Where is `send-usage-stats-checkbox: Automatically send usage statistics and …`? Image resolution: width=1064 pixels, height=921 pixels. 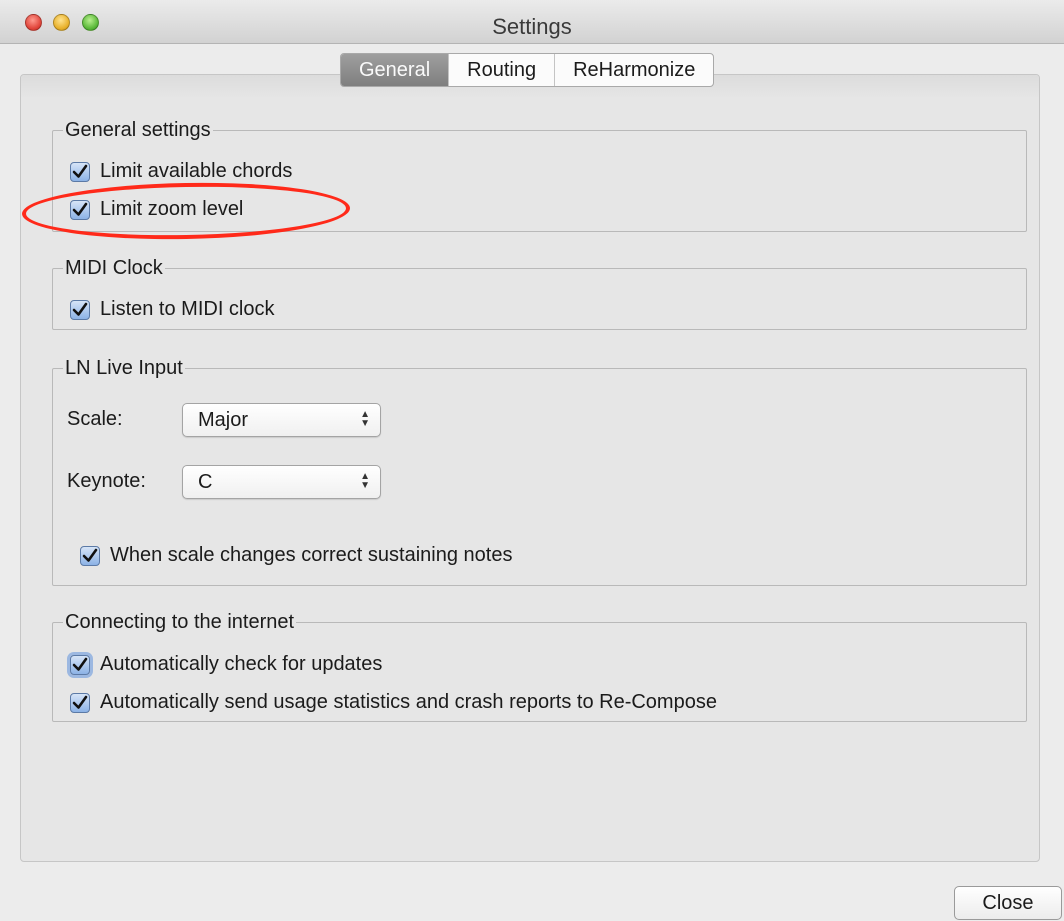
send-usage-stats-checkbox: Automatically send usage statistics and … is located at coordinates (393, 702).